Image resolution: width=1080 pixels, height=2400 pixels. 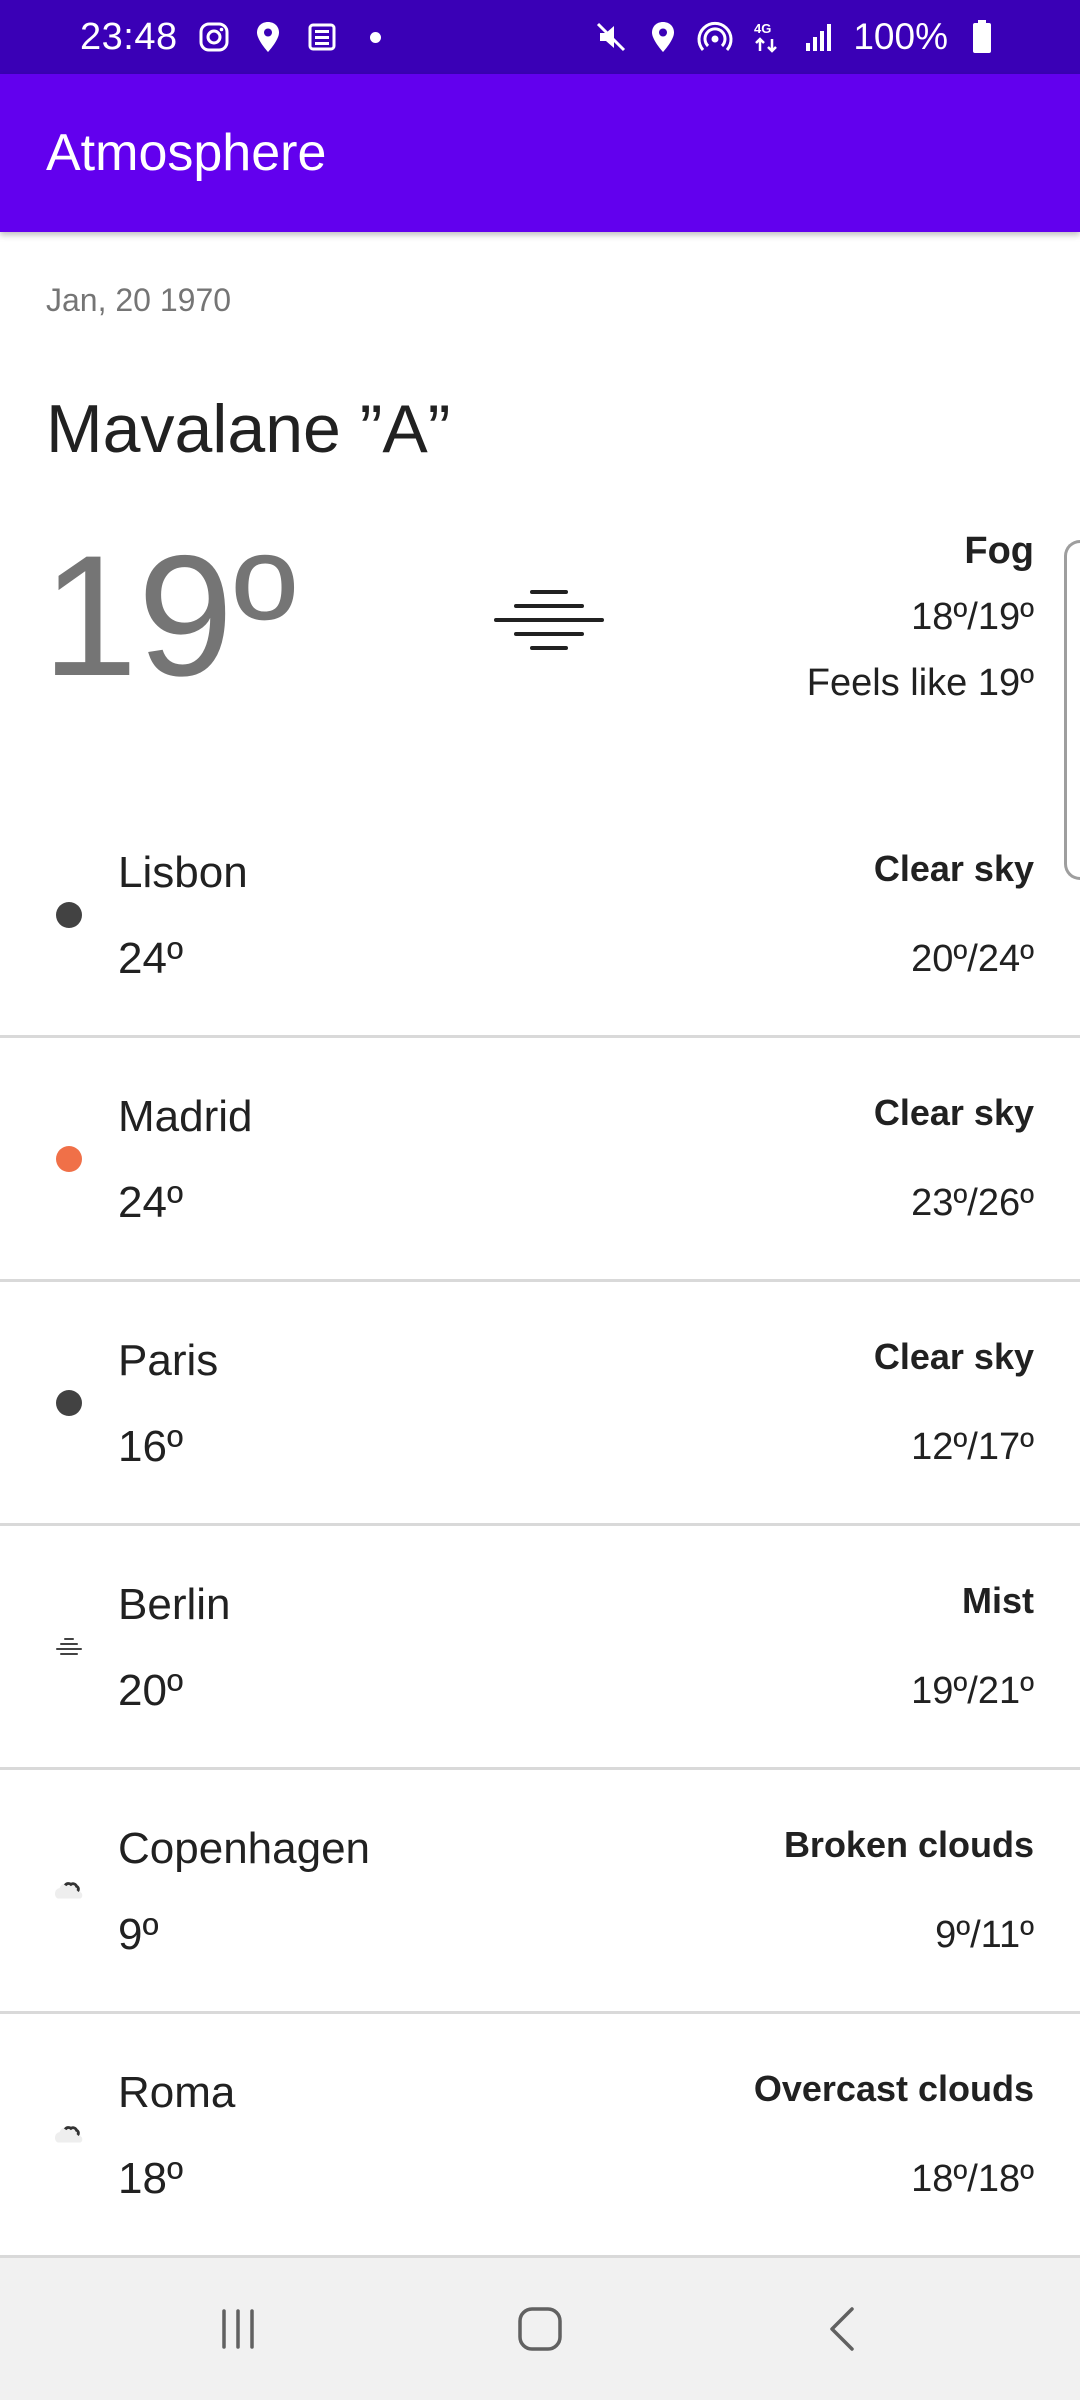 What do you see at coordinates (69, 1647) in the screenshot?
I see `mist-icon` at bounding box center [69, 1647].